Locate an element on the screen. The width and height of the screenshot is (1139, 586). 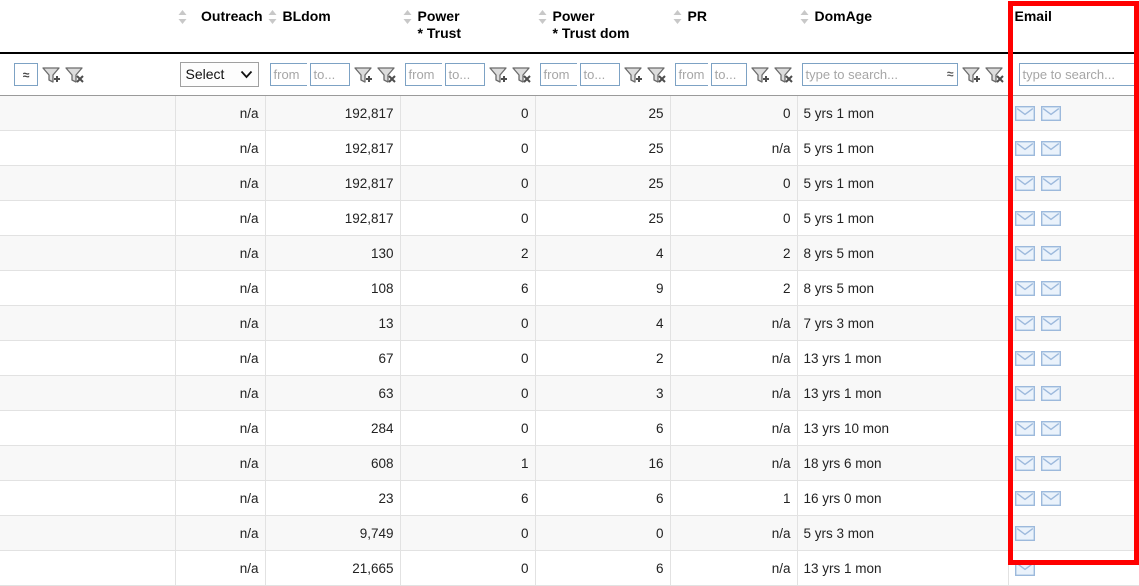
table-row: n/a 608 1 16 n/a 18 yrs 6 mon is located at coordinates (569, 463).